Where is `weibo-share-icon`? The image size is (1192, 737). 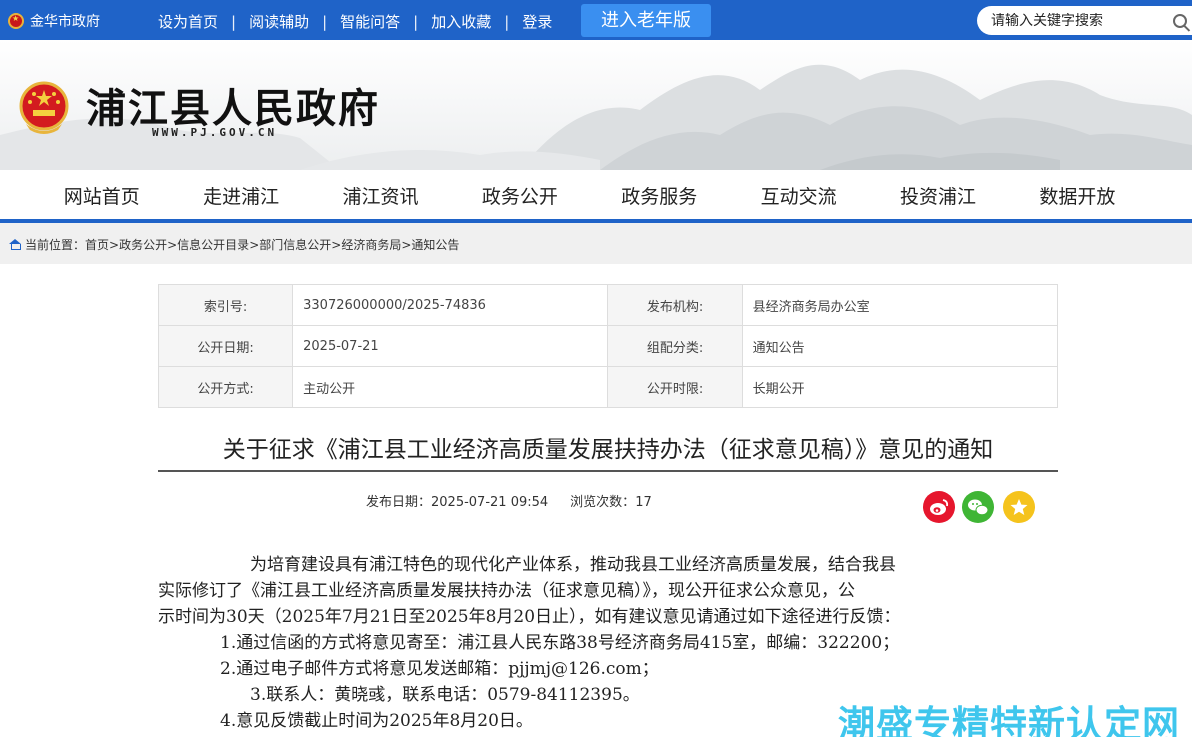 weibo-share-icon is located at coordinates (939, 507).